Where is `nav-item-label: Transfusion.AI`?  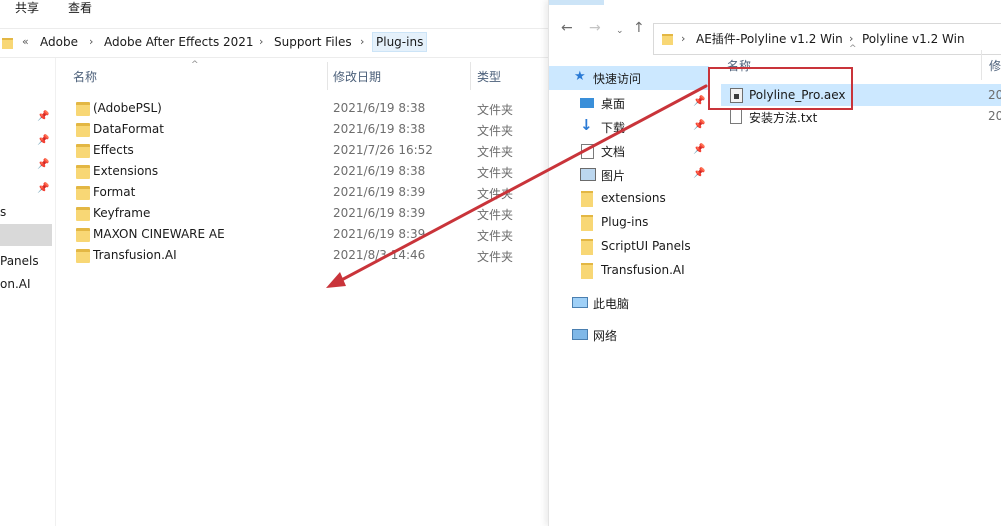
nav-item-label: Transfusion.AI is located at coordinates (643, 270).